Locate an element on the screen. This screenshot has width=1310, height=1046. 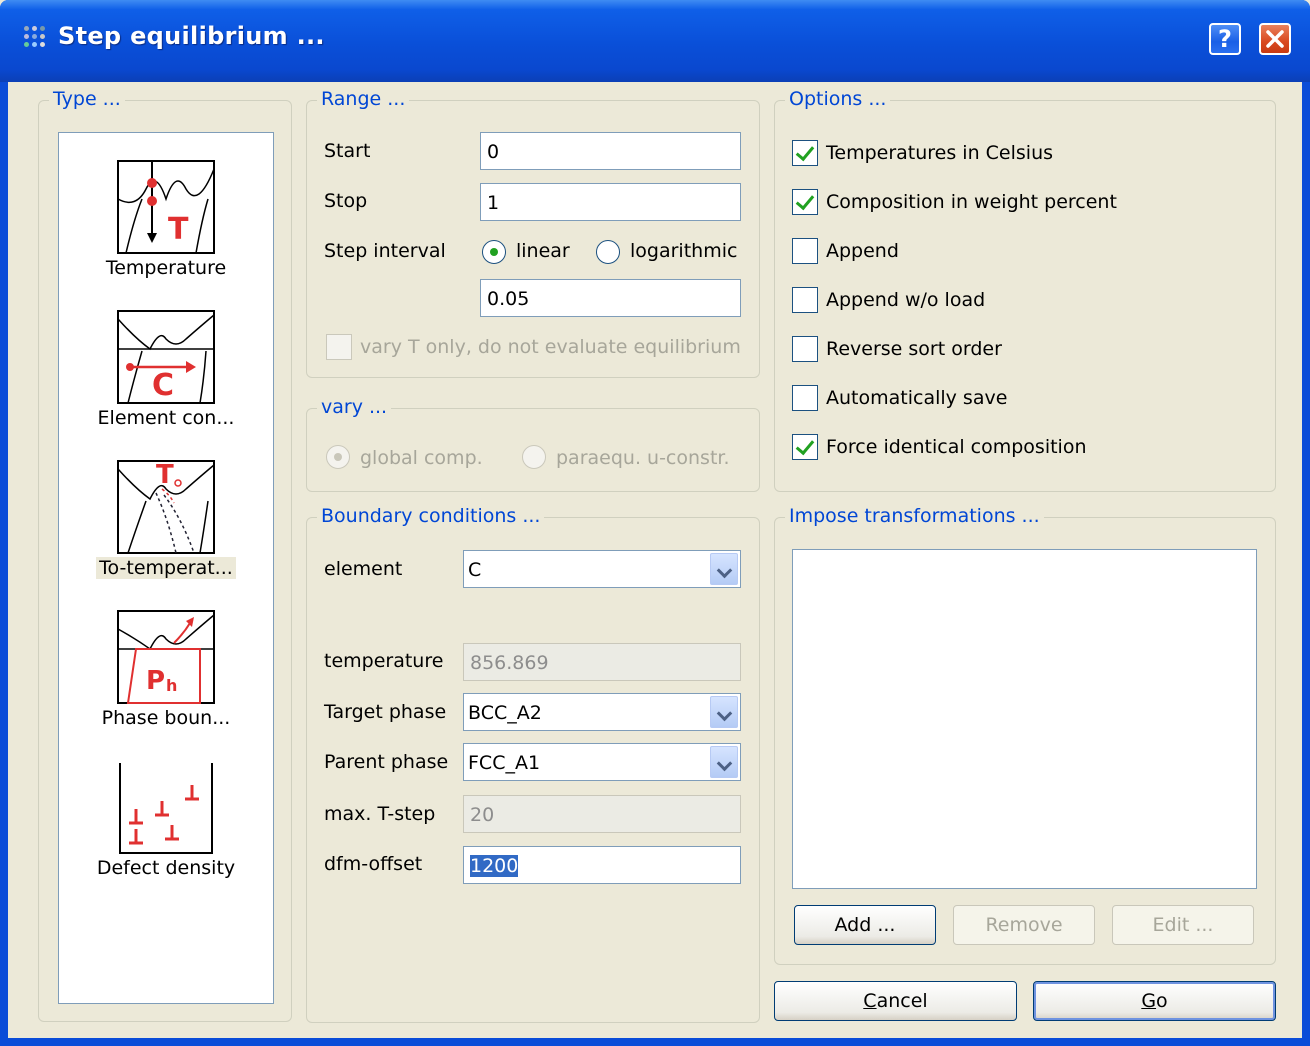
cancel-label: Cancel is located at coordinates (895, 1001).